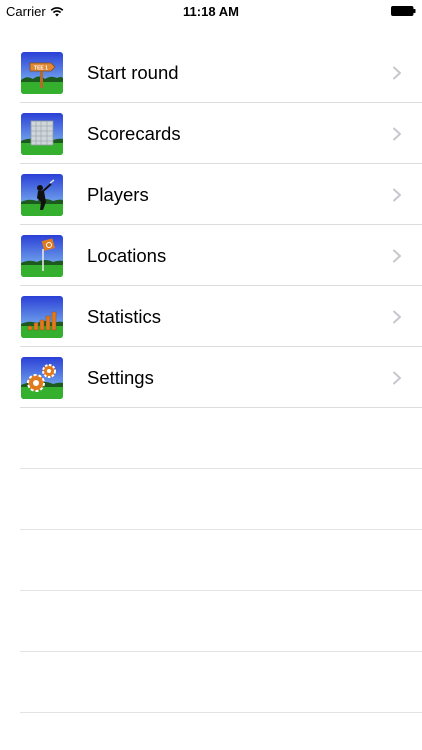 The height and width of the screenshot is (750, 422). What do you see at coordinates (211, 255) in the screenshot?
I see `menu-item-locations: Locations` at bounding box center [211, 255].